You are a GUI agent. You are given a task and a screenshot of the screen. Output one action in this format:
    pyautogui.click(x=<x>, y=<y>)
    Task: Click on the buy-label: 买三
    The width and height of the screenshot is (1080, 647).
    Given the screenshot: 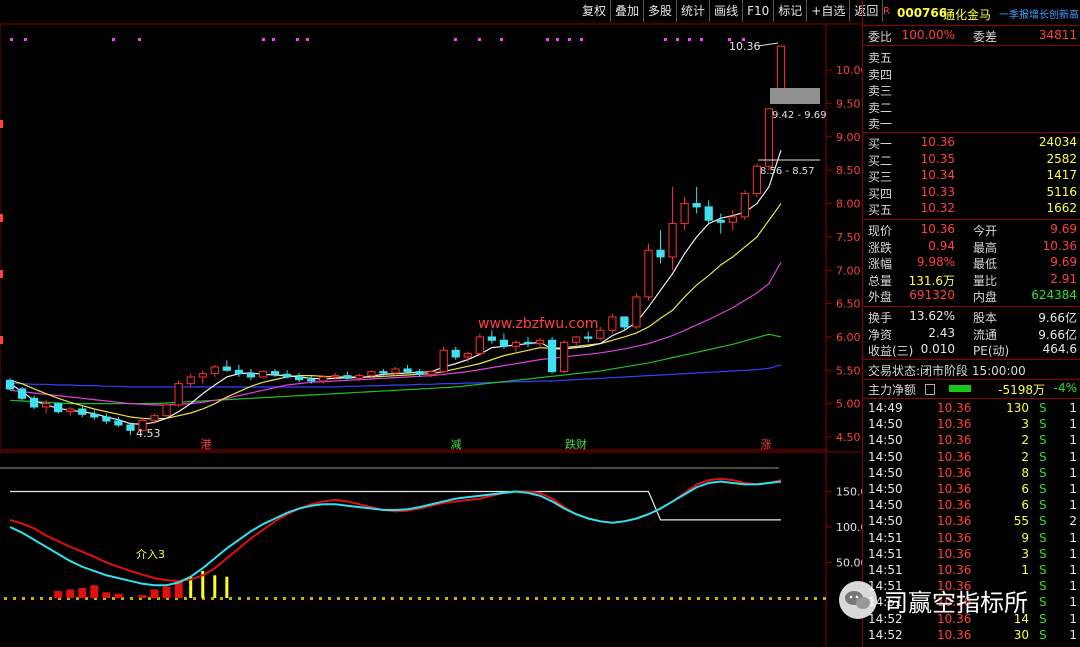 What is the action you would take?
    pyautogui.click(x=880, y=177)
    